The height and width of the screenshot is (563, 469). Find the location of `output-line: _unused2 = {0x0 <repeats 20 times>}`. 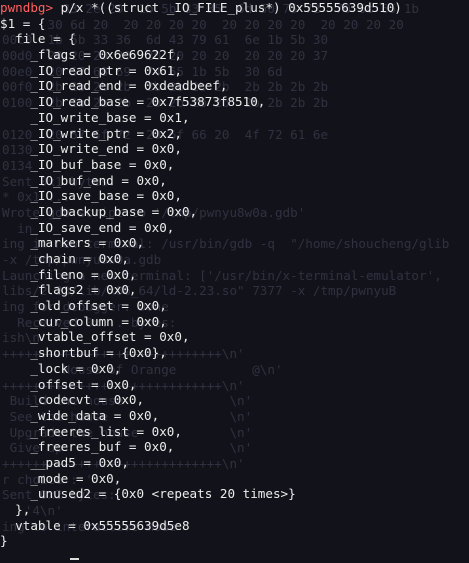

output-line: _unused2 = {0x0 <repeats 20 times>} is located at coordinates (148, 494).